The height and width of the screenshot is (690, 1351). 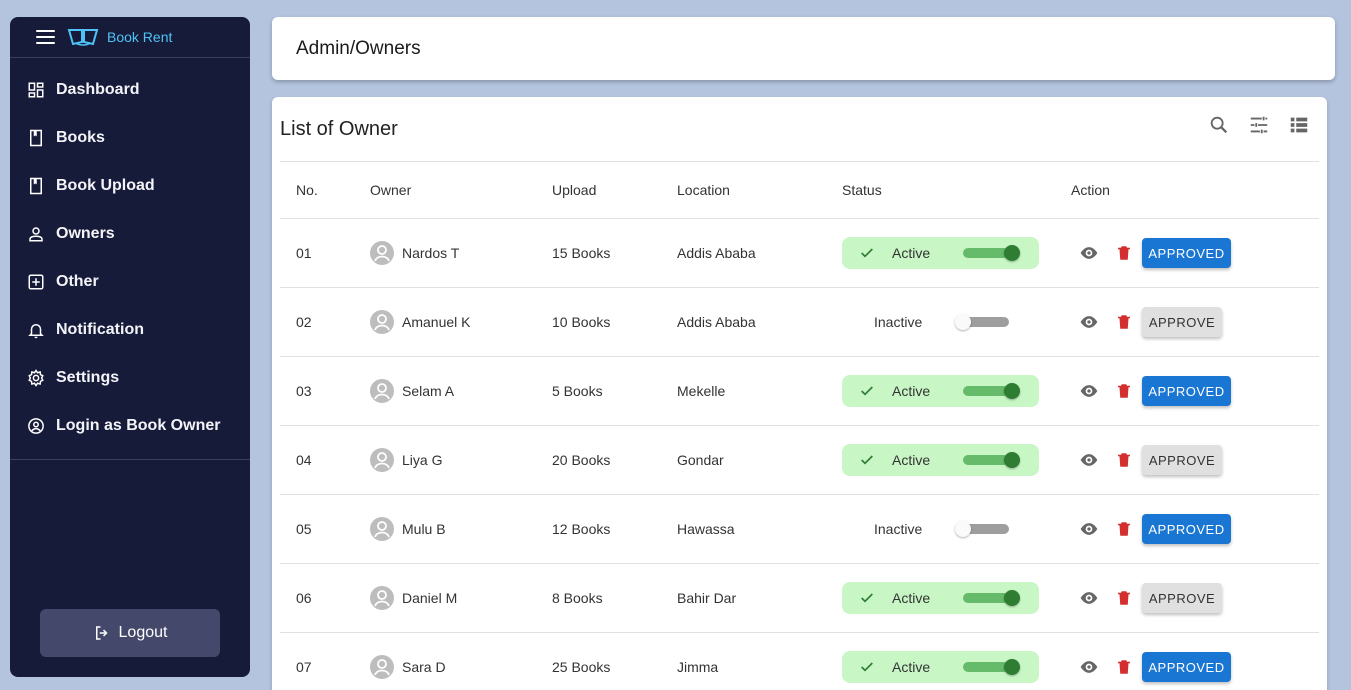 I want to click on sidebar-item-label: Owners, so click(x=85, y=233).